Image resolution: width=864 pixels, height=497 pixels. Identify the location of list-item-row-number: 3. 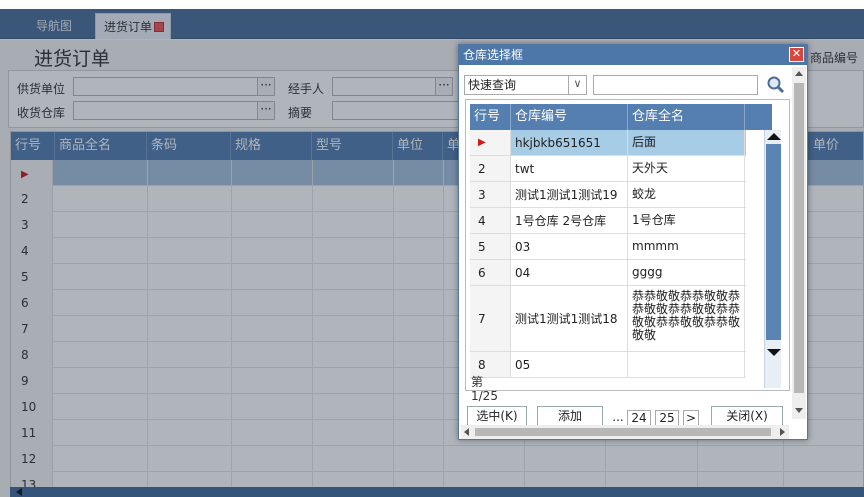
(490, 194).